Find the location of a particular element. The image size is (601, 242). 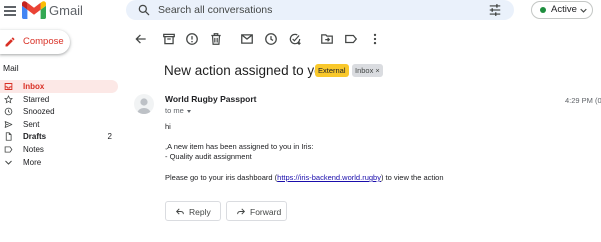

recipient-line: to me is located at coordinates (178, 110).